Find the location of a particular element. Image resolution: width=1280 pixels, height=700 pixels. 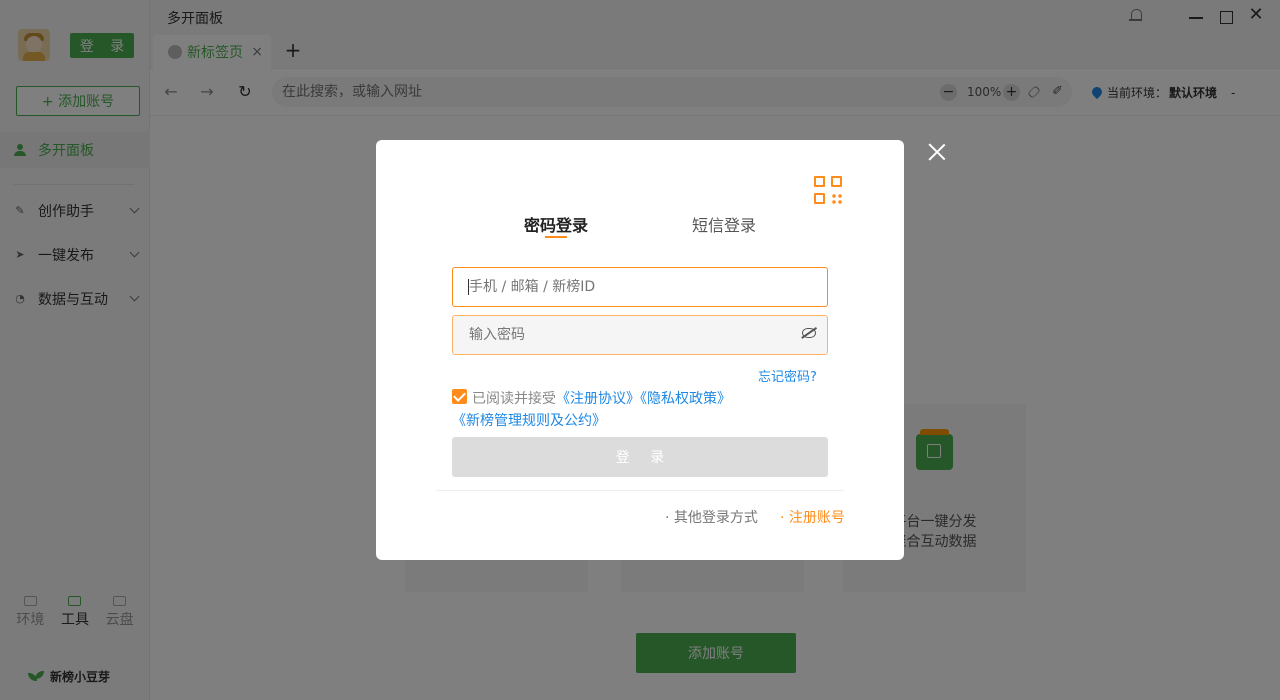

login-submit-button: 登 录 is located at coordinates (640, 457).